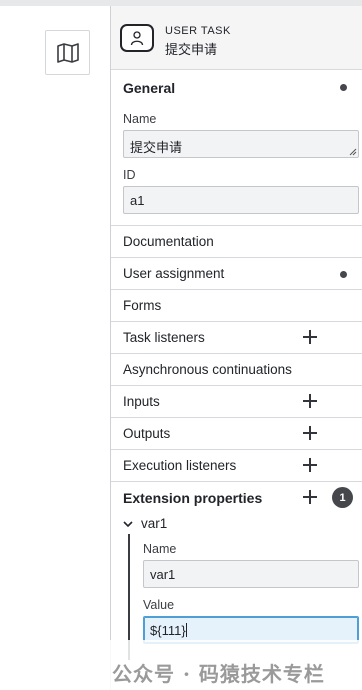 This screenshot has width=362, height=690. I want to click on group-outputs: Outputs, so click(236, 434).